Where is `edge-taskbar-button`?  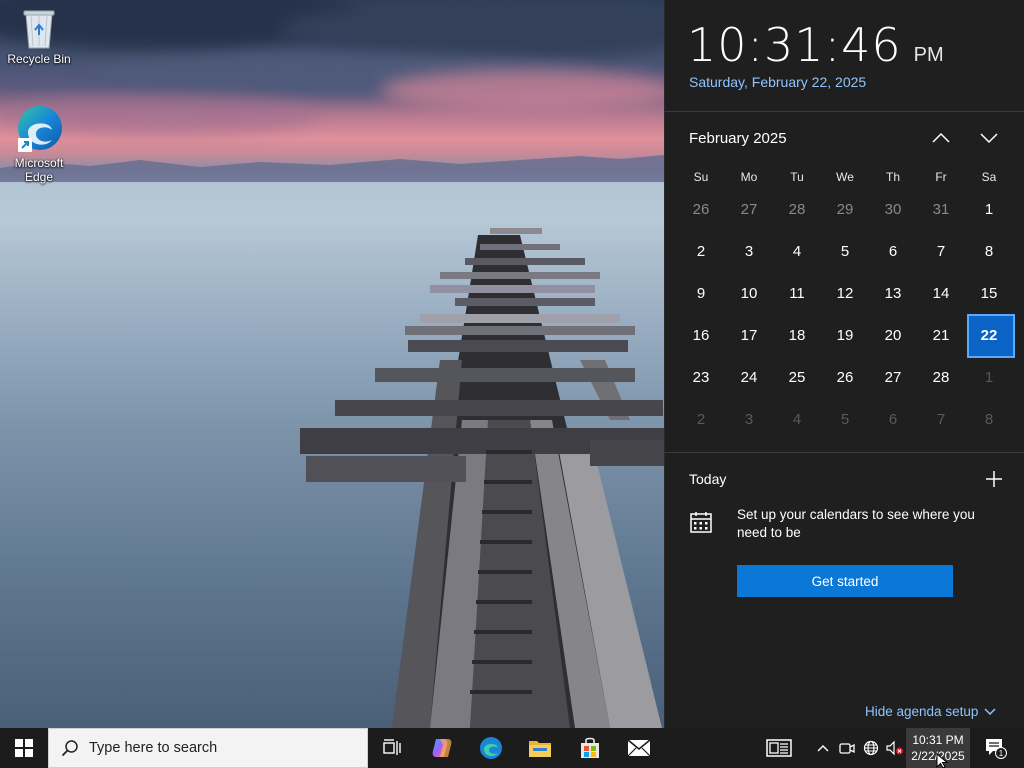
edge-taskbar-button is located at coordinates (491, 748).